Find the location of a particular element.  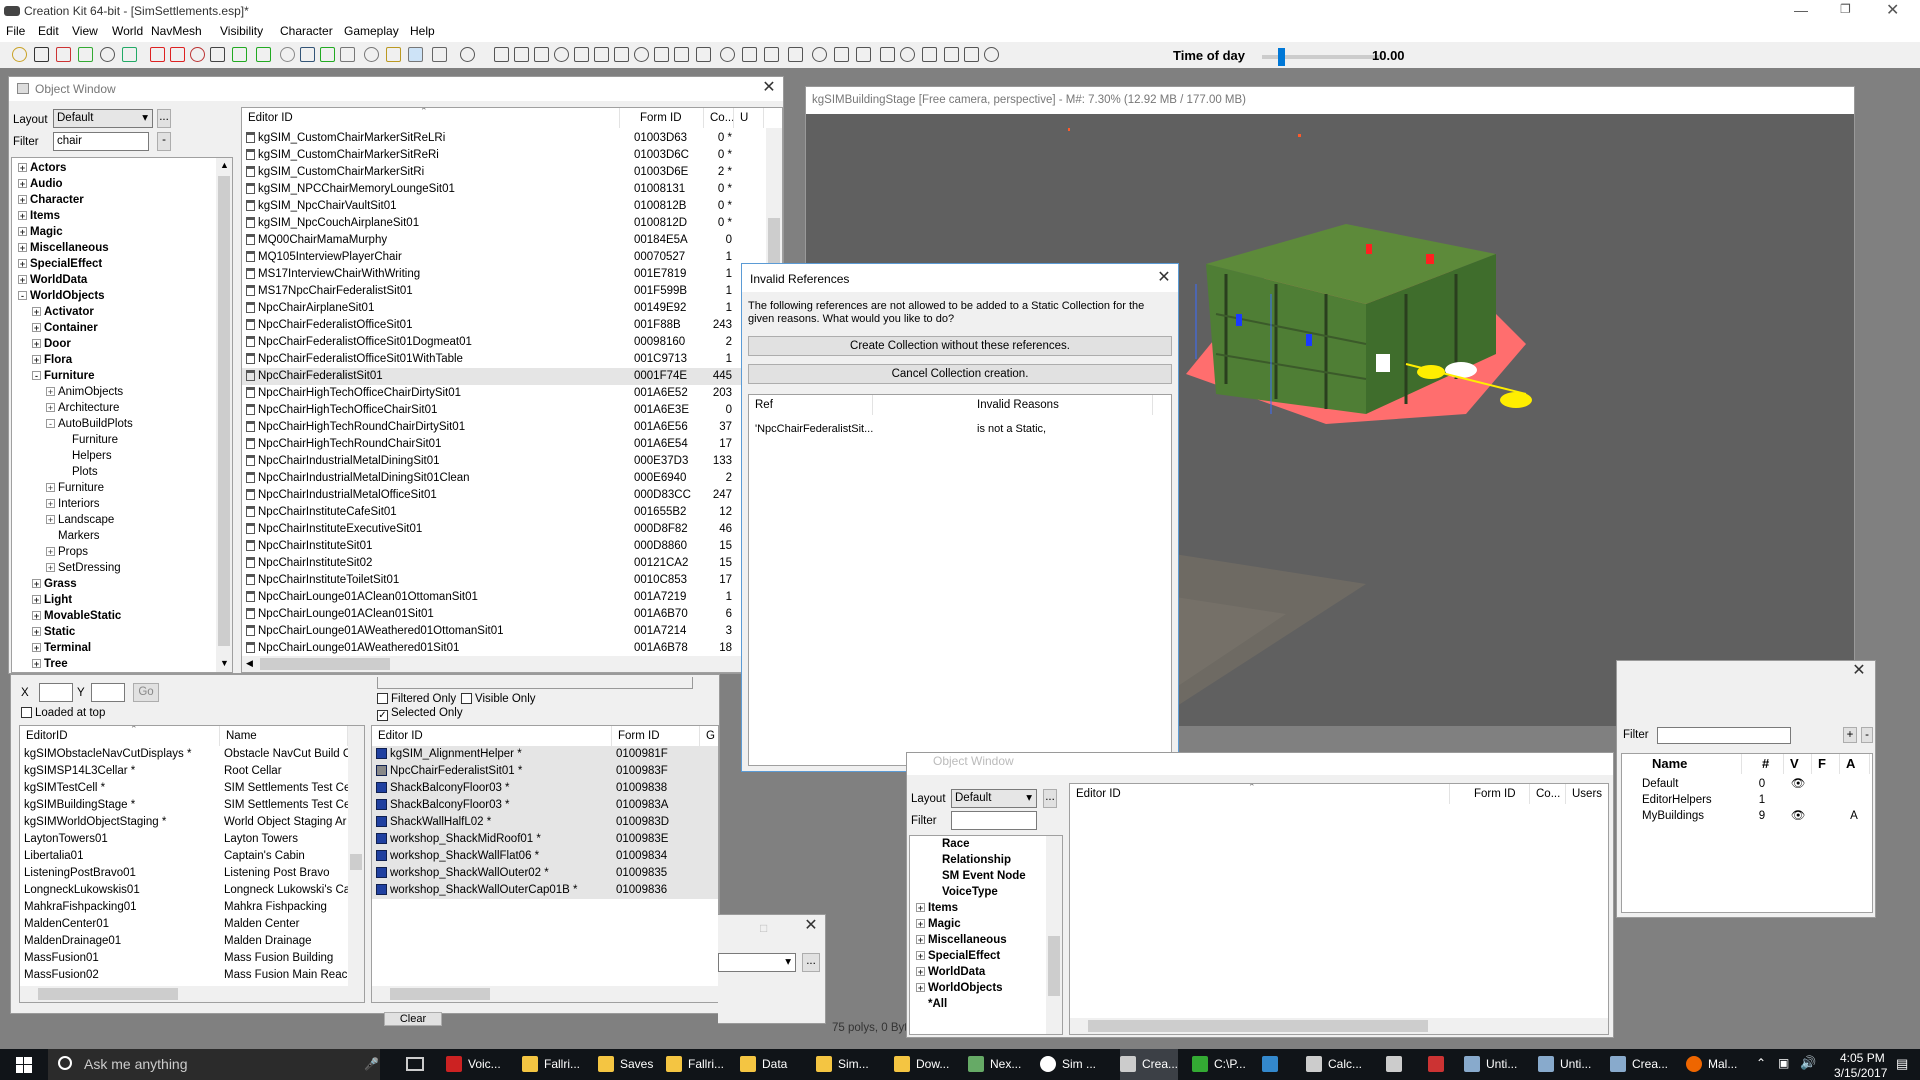

table-row: MaldenDrainage01 Malden Drainage is located at coordinates (184, 941).